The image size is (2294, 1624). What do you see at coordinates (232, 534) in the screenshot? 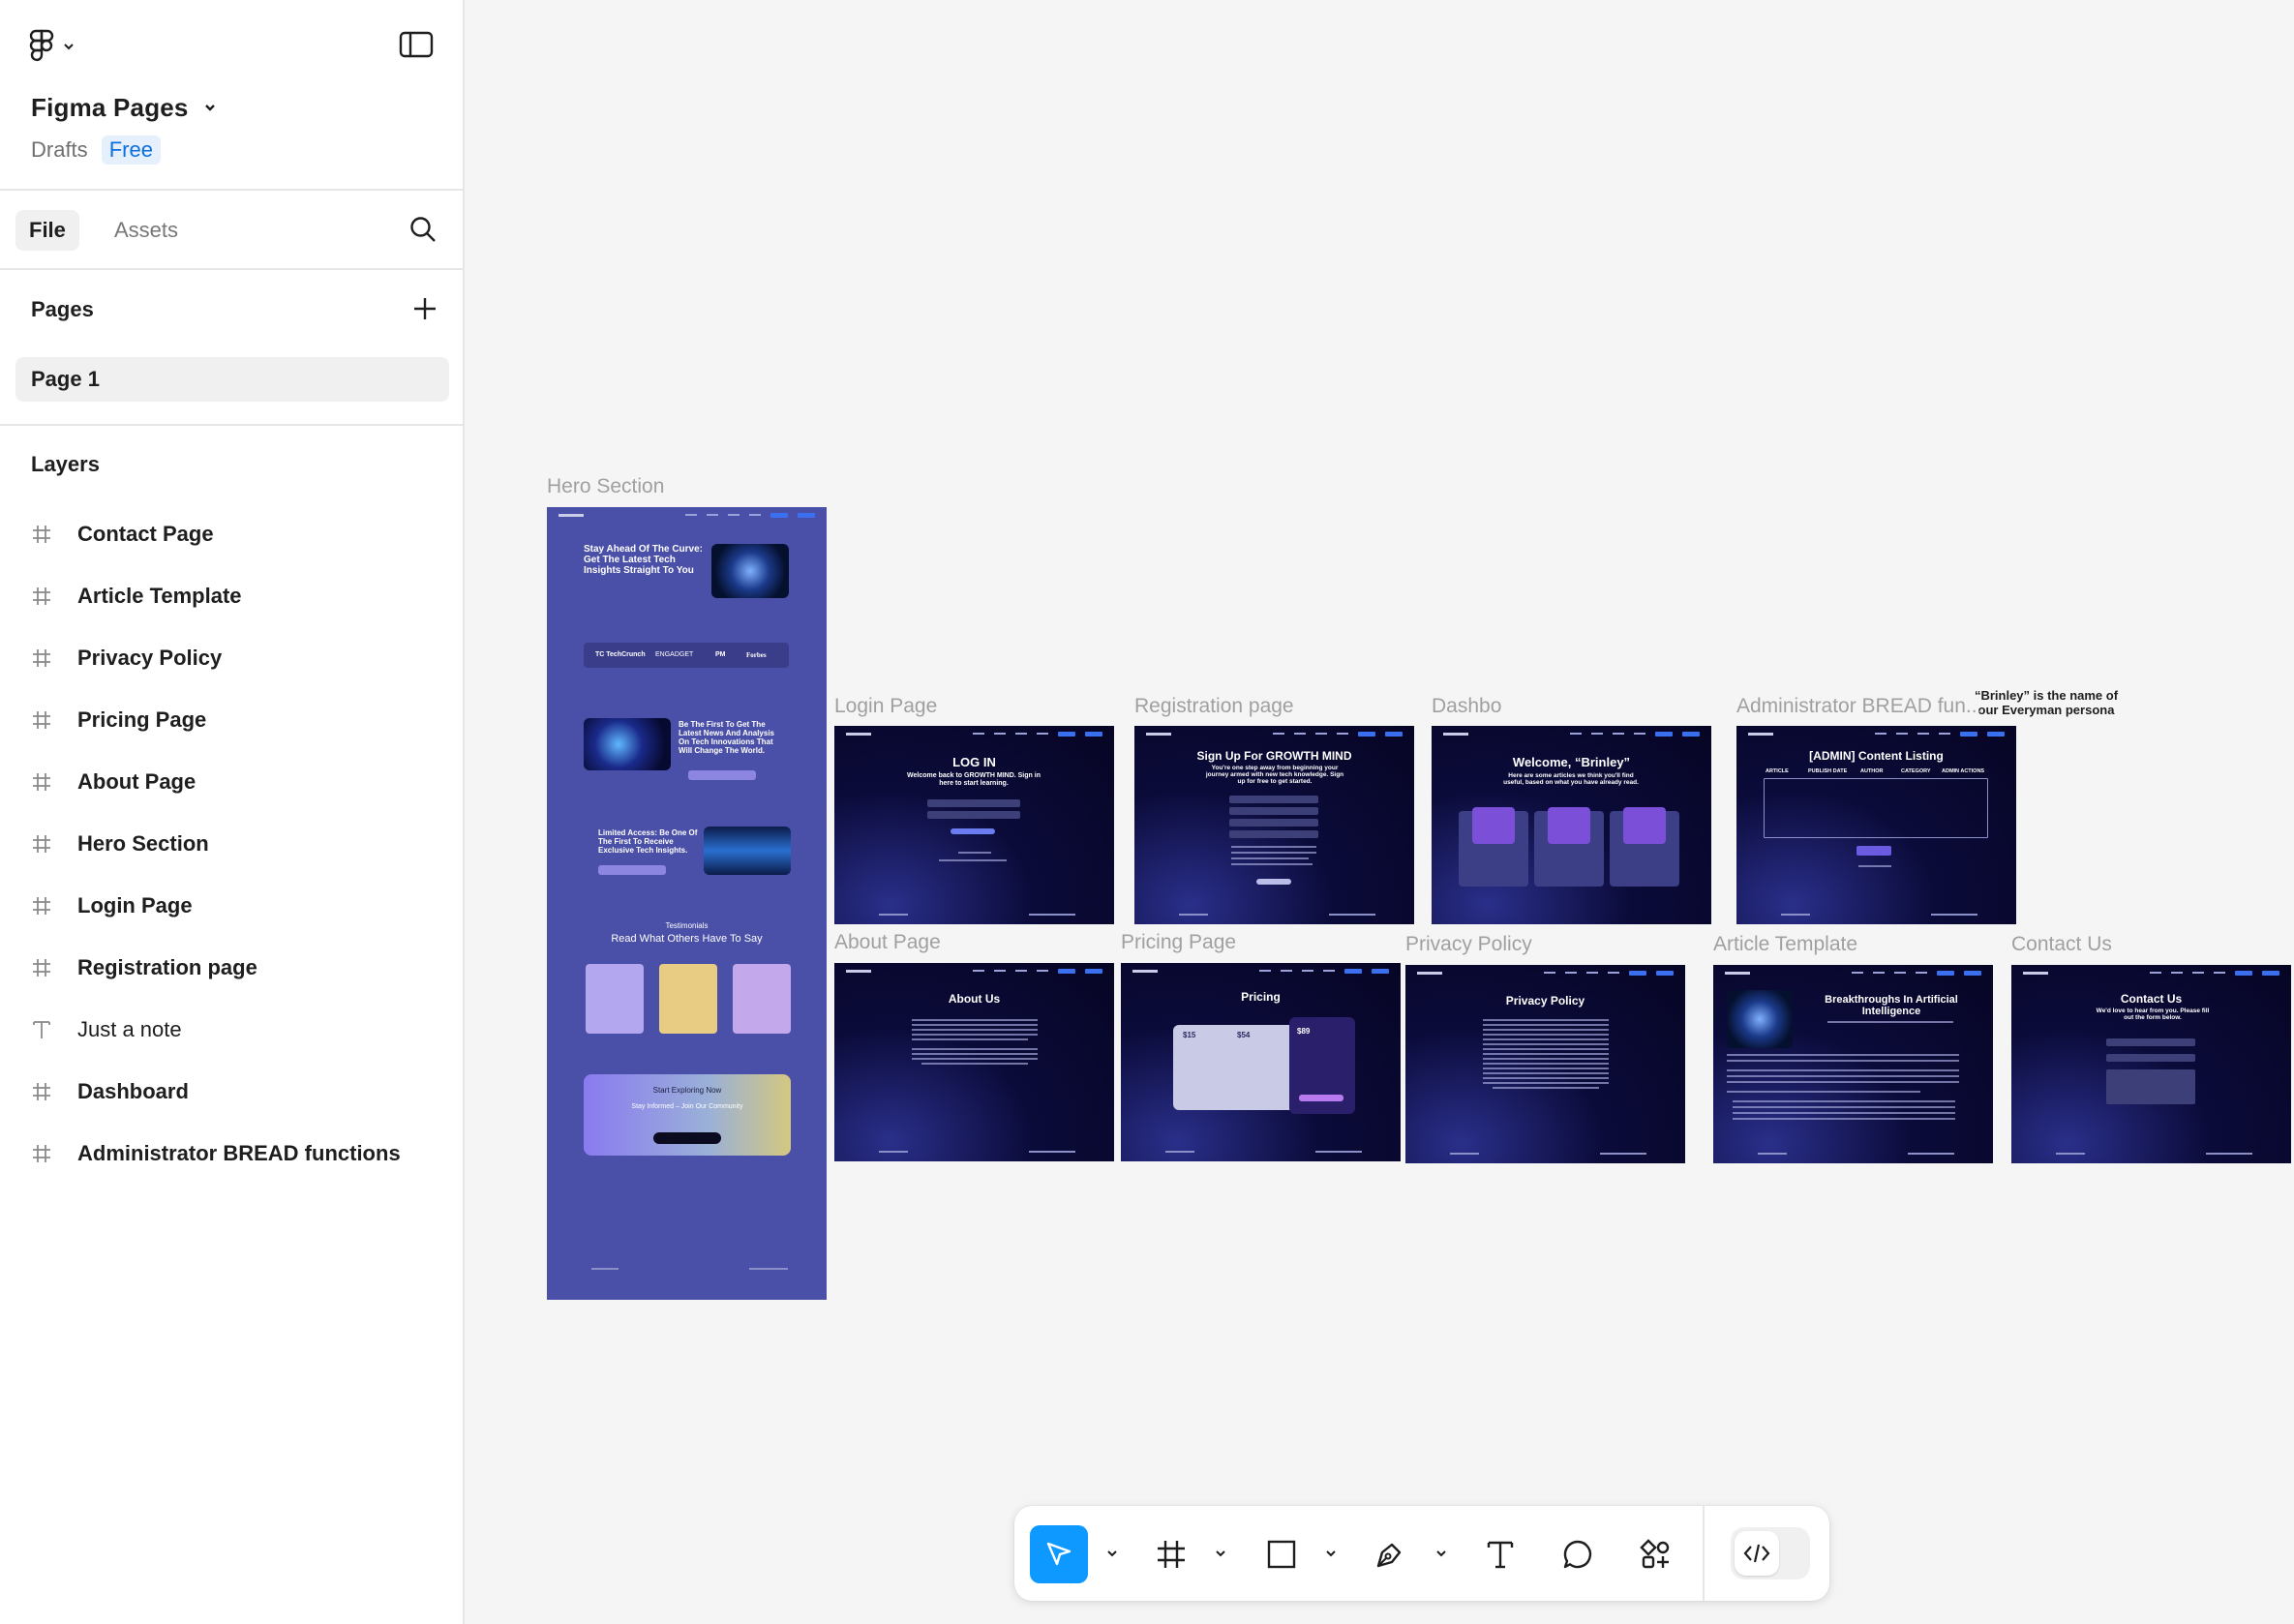
I see `layer-item: Contact Page` at bounding box center [232, 534].